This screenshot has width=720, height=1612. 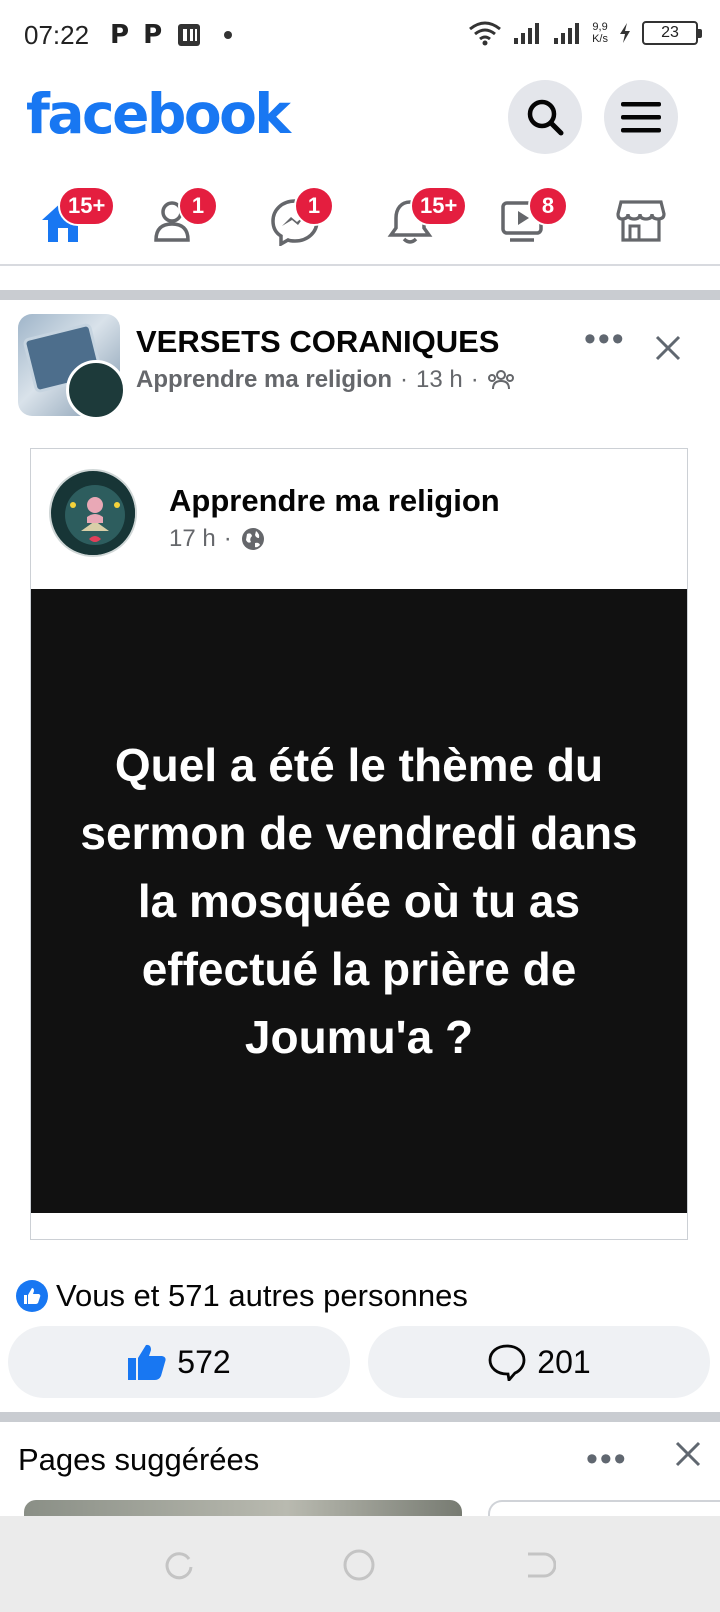 I want to click on battery-icon: 23, so click(x=672, y=33).